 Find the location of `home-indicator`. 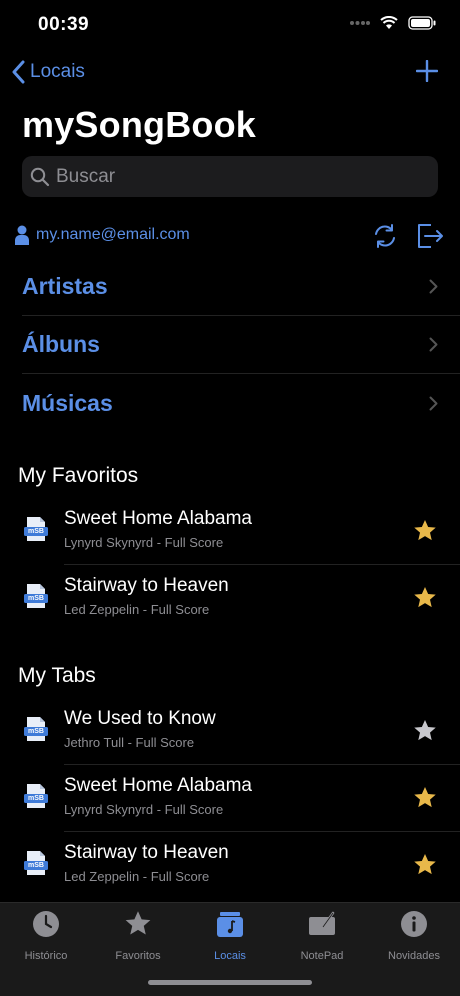

home-indicator is located at coordinates (230, 982).